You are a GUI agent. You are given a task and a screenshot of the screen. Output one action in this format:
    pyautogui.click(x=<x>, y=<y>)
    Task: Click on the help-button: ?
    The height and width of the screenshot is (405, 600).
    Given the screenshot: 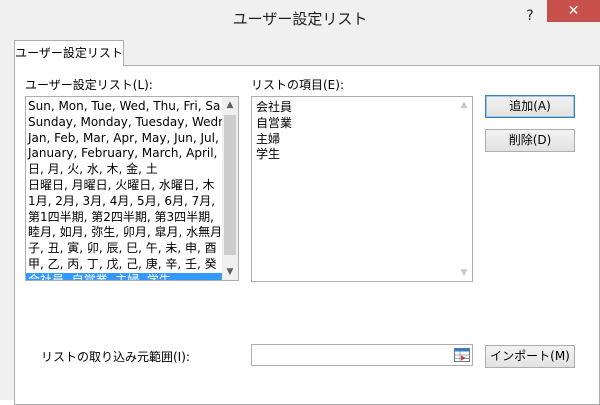 What is the action you would take?
    pyautogui.click(x=530, y=16)
    